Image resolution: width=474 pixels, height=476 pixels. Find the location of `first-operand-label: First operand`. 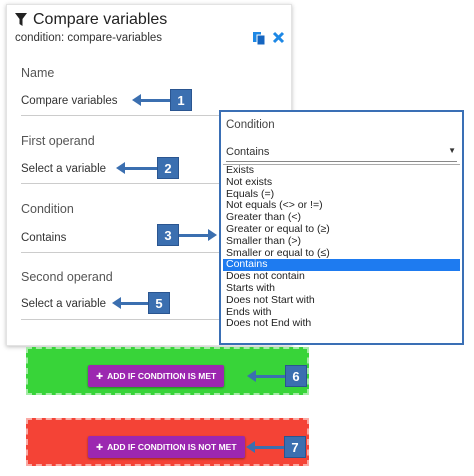

first-operand-label: First operand is located at coordinates (58, 141).